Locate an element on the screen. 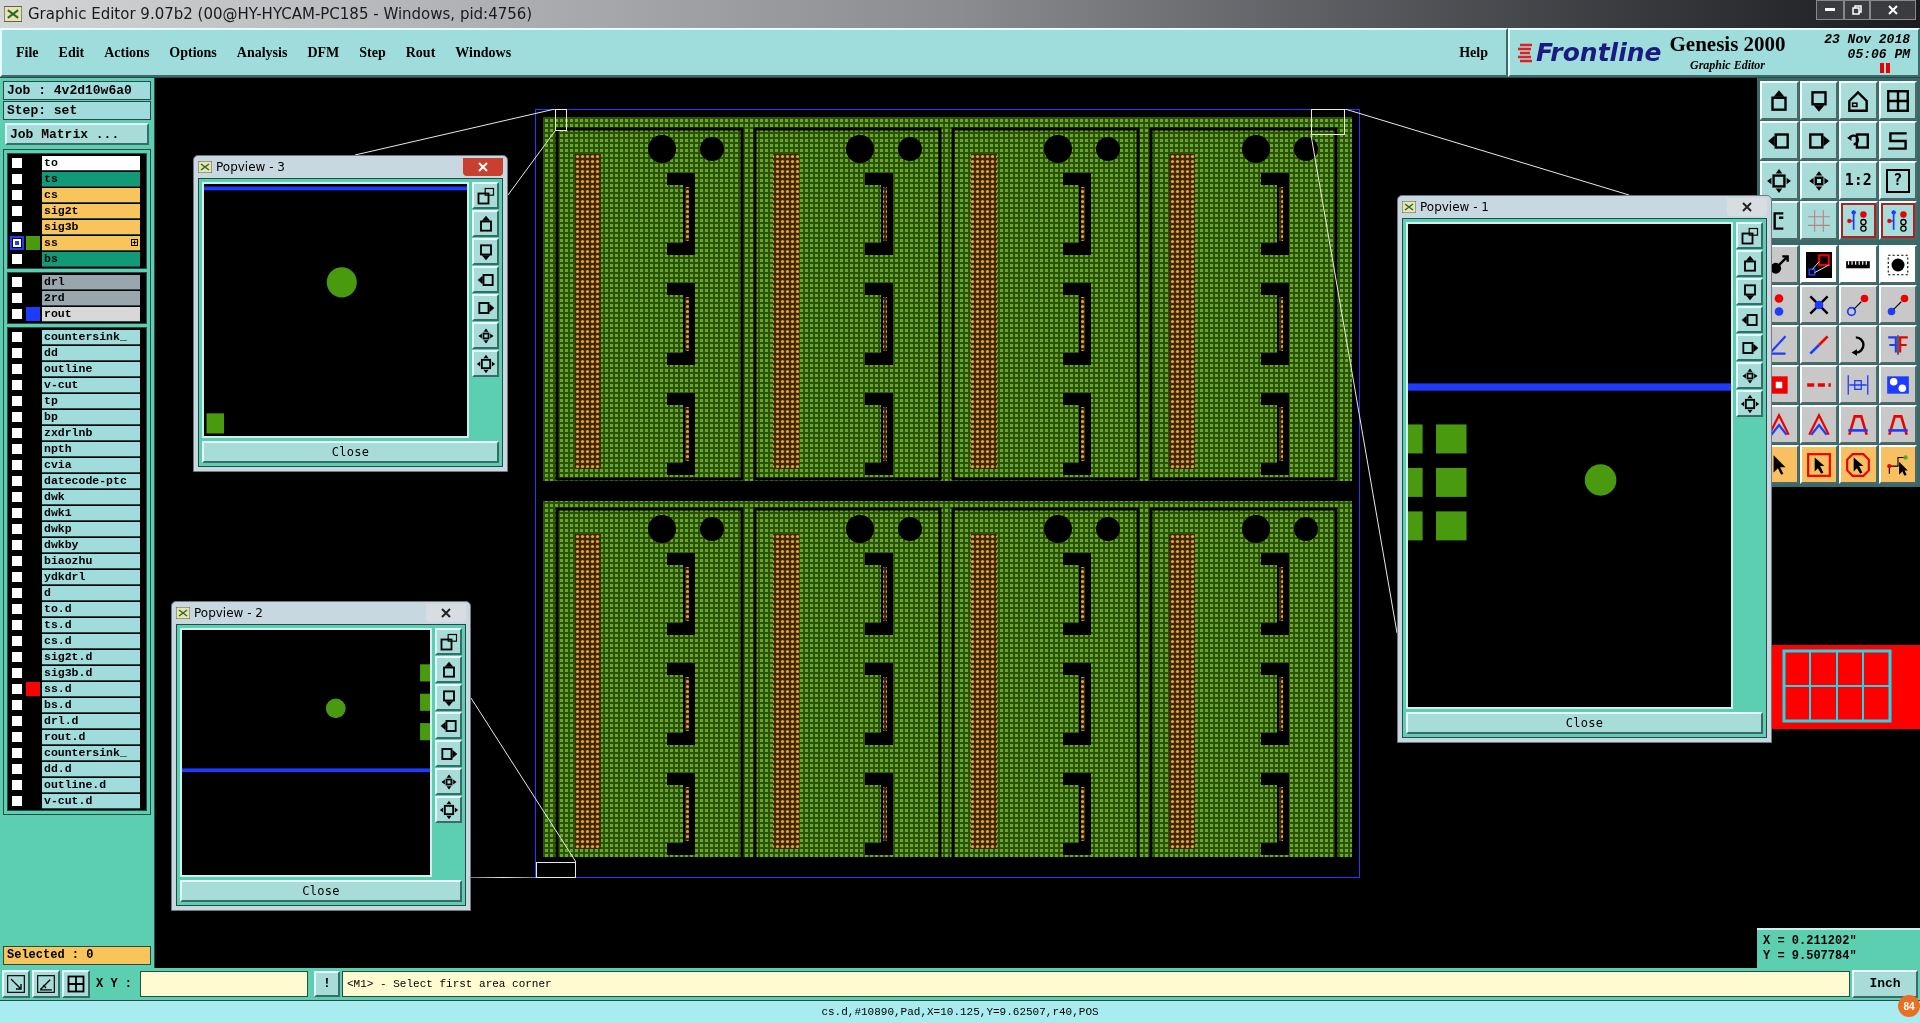 The image size is (1920, 1023). xy-input-field is located at coordinates (224, 984).